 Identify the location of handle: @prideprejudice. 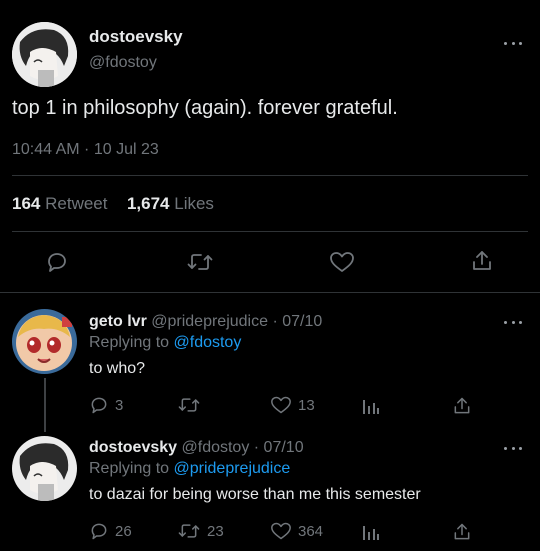
(209, 321).